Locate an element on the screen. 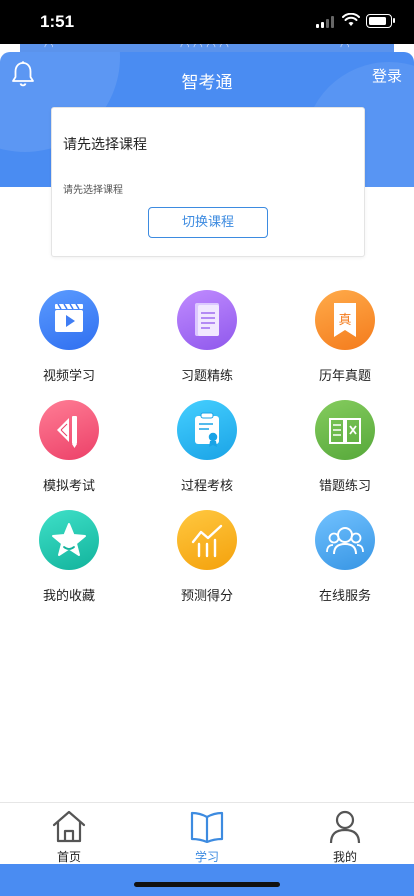 This screenshot has height=896, width=414. switch-course-button: 切换课程 is located at coordinates (208, 222).